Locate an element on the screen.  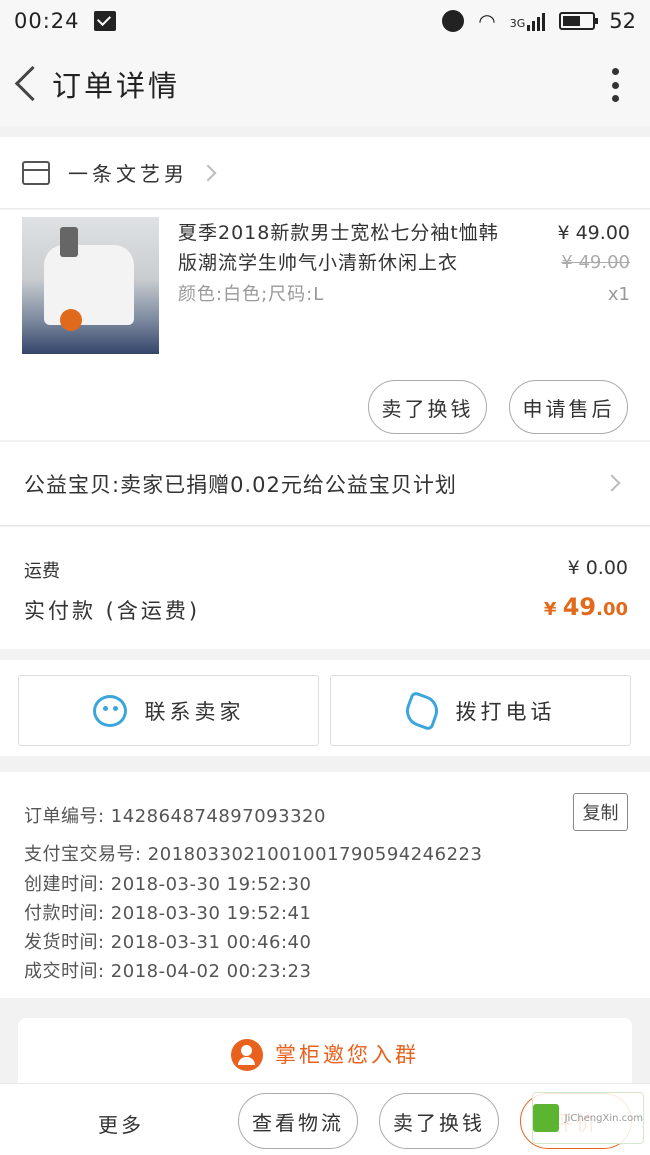
contact-seller-button: 联系卖家 is located at coordinates (168, 710).